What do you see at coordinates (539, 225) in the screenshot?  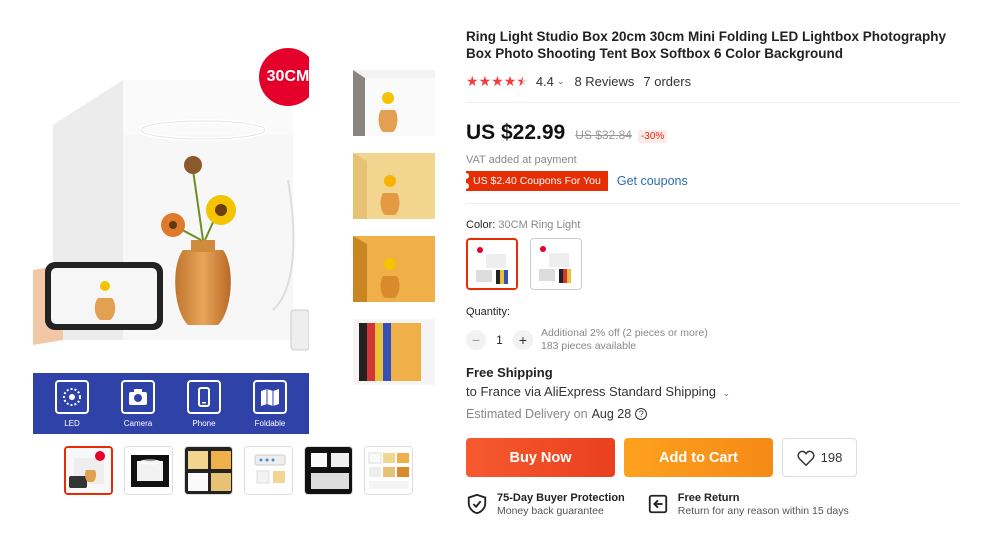 I see `color-selected-value: 30CM Ring Light` at bounding box center [539, 225].